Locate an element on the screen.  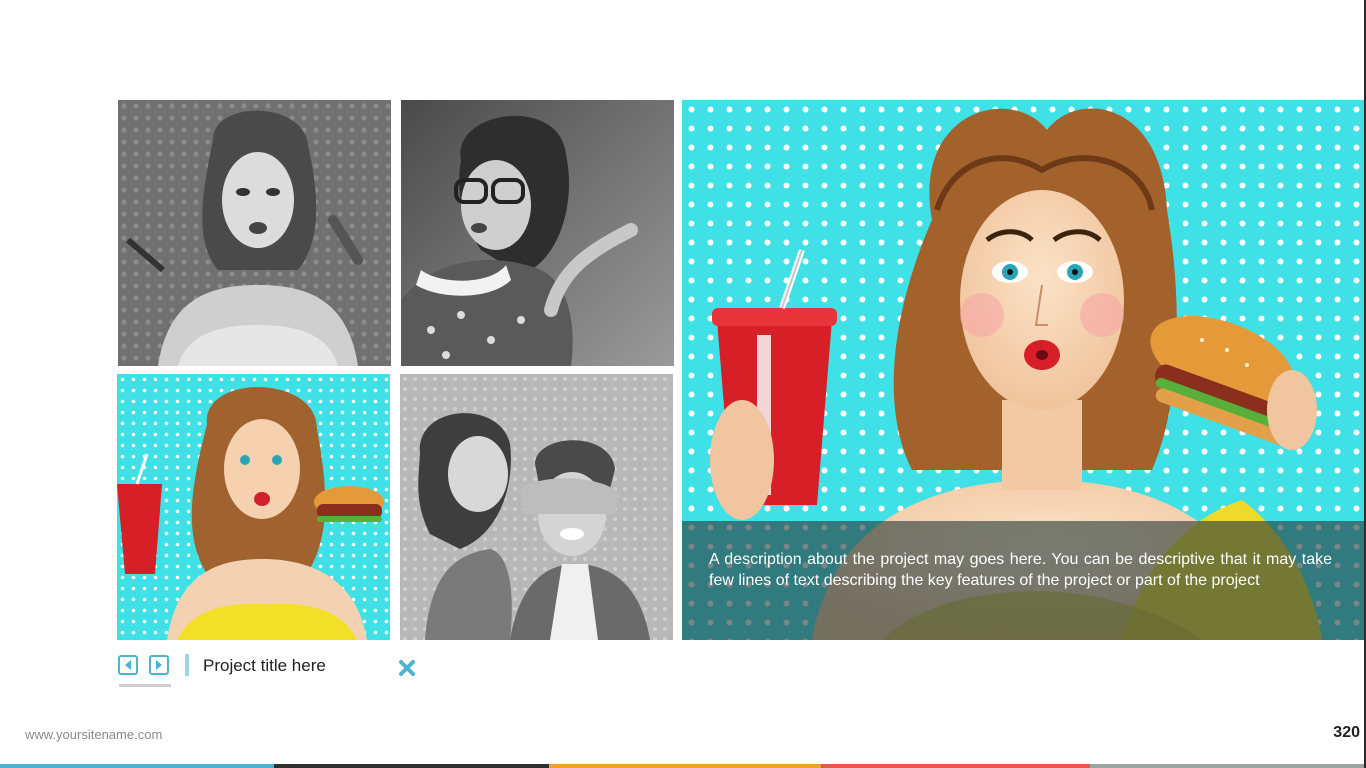
strip-segment-dark is located at coordinates (411, 766).